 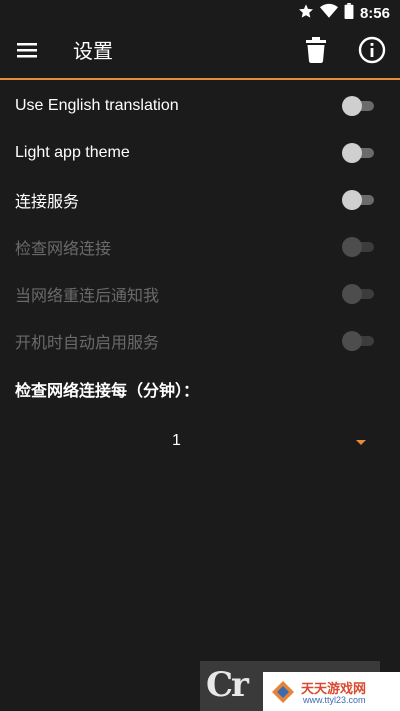 I want to click on site-url: www.ttyl23.com, so click(x=334, y=700).